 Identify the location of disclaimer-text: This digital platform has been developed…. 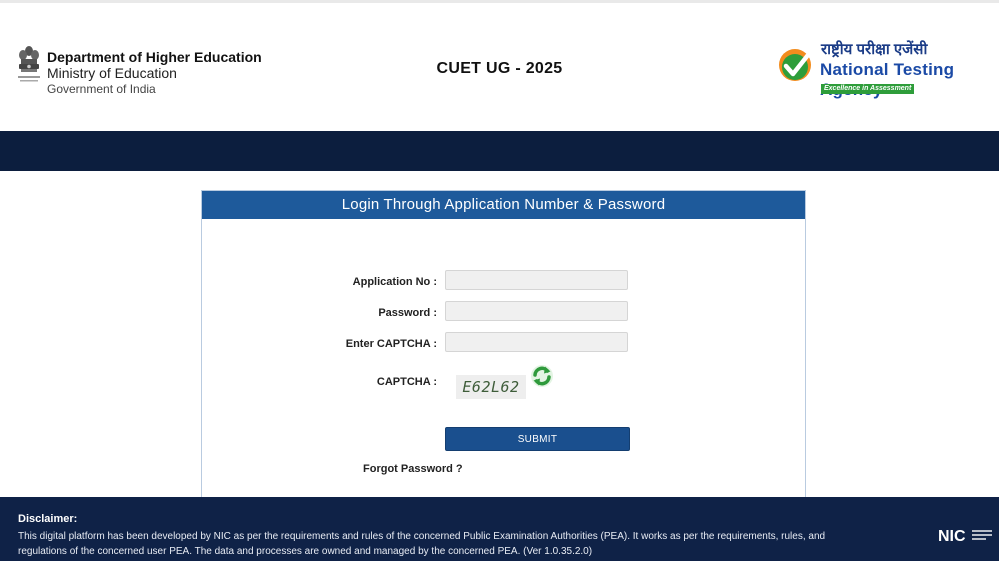
(422, 544).